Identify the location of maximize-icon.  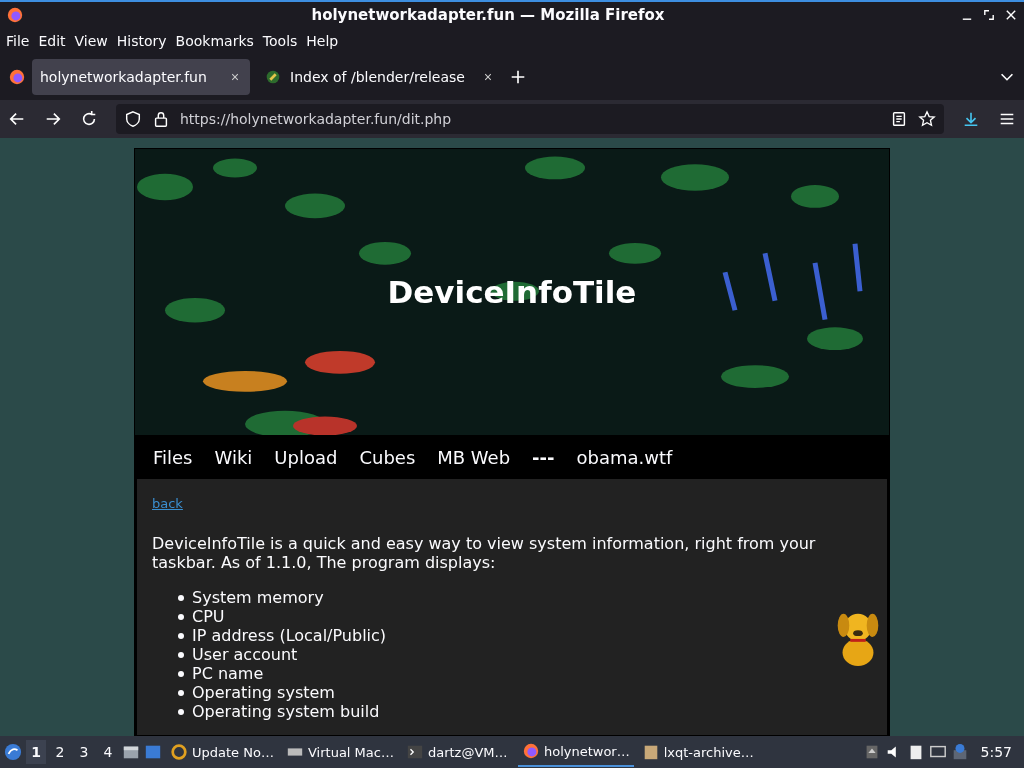
(989, 15).